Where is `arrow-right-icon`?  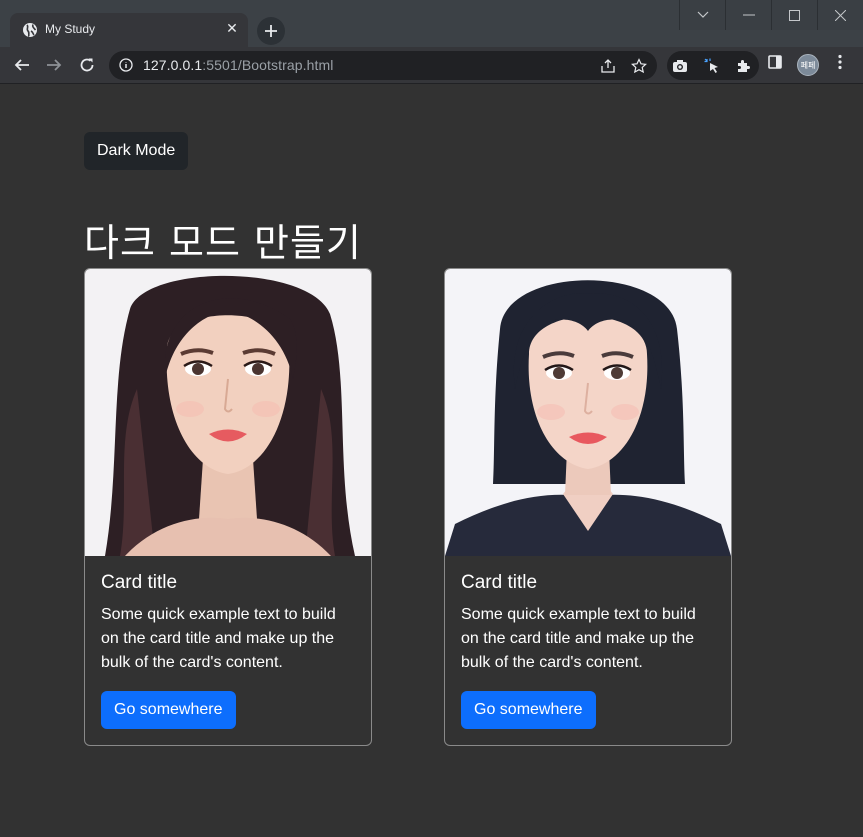
arrow-right-icon is located at coordinates (54, 65).